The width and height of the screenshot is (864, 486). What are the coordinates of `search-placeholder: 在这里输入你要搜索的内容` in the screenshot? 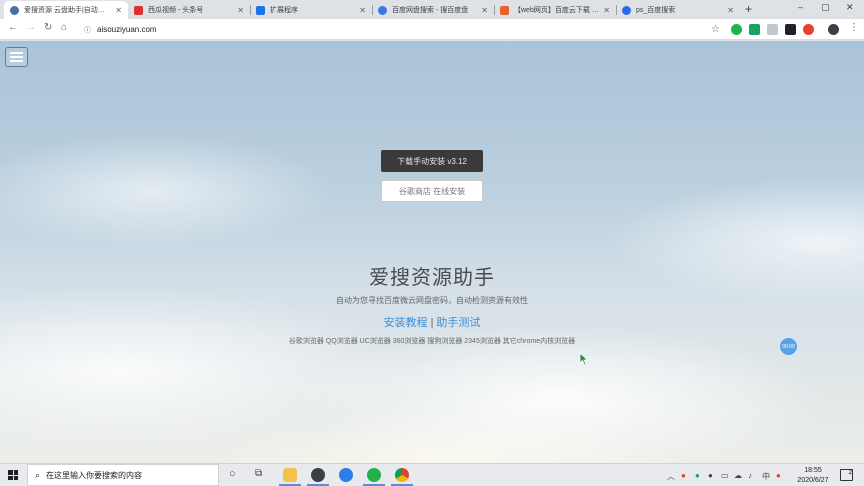 It's located at (94, 475).